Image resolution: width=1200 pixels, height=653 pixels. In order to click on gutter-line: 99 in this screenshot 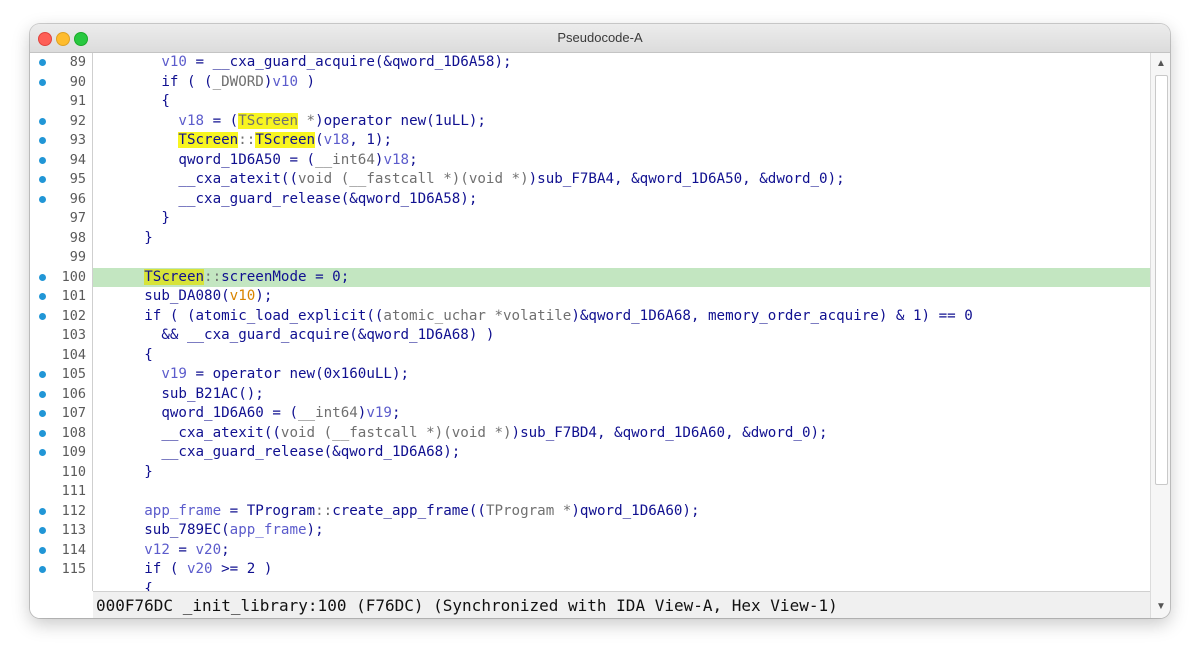, I will do `click(61, 258)`.